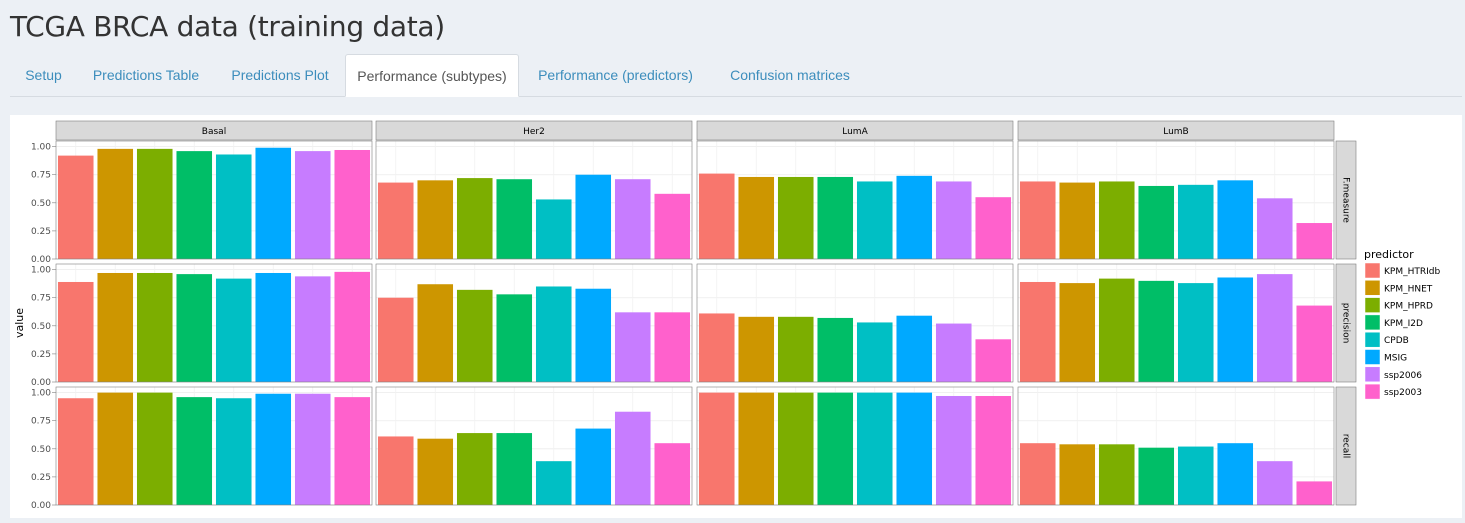  What do you see at coordinates (435, 333) in the screenshot?
I see `bar-kpm_hnet-her2-precision` at bounding box center [435, 333].